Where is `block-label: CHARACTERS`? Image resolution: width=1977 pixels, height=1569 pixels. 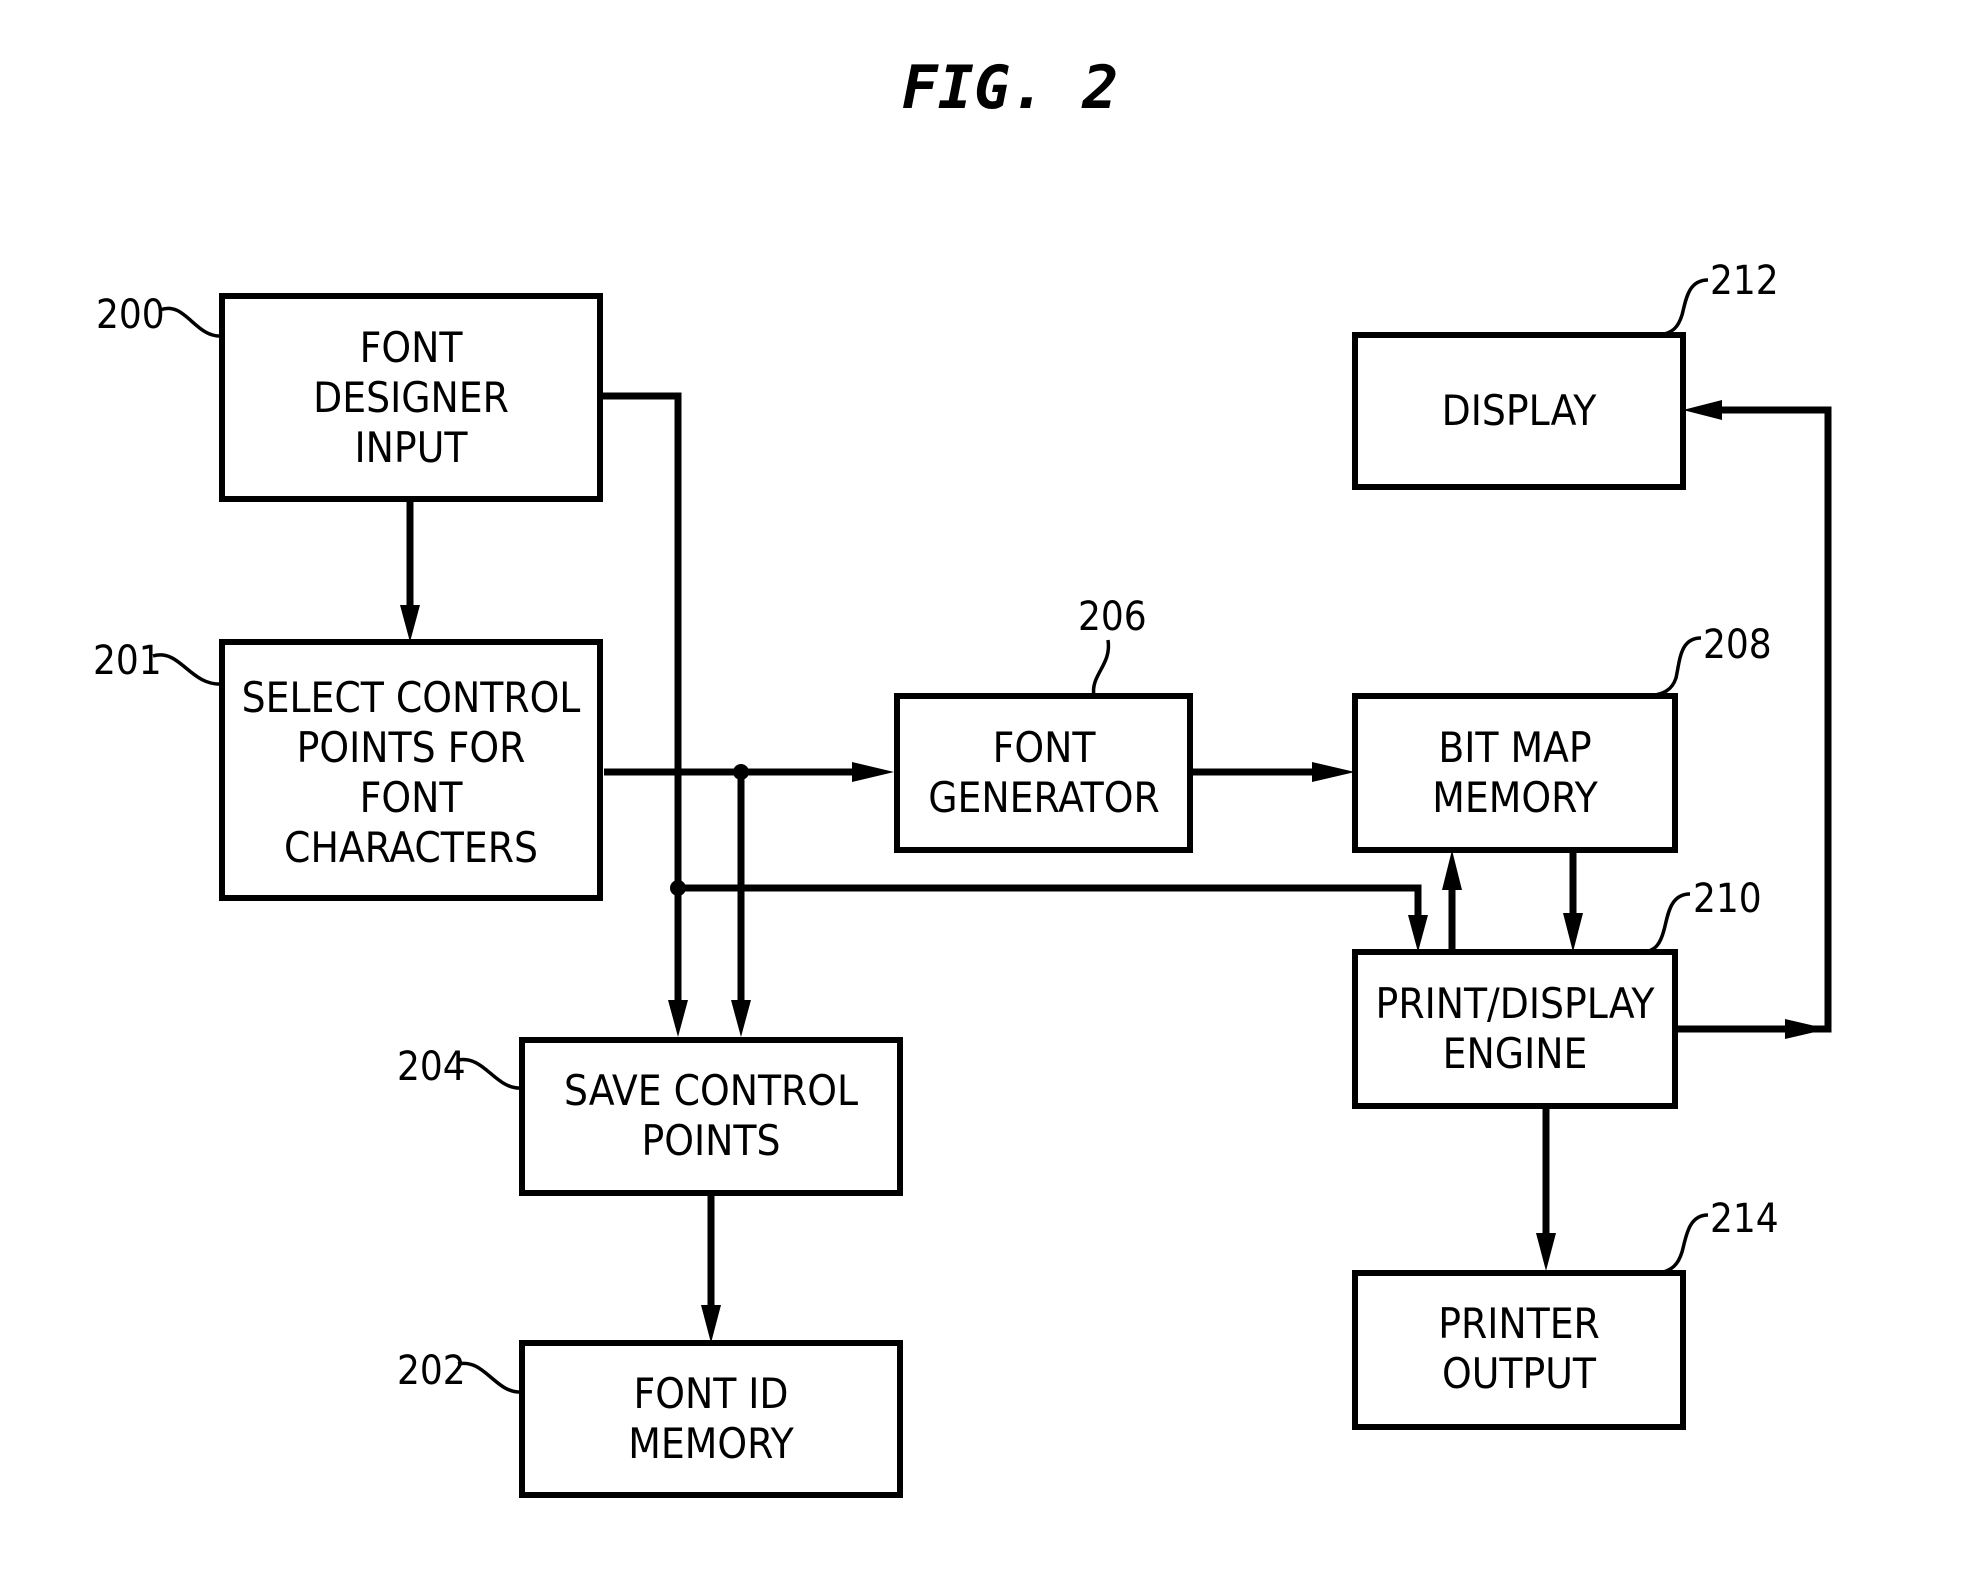 block-label: CHARACTERS is located at coordinates (411, 847).